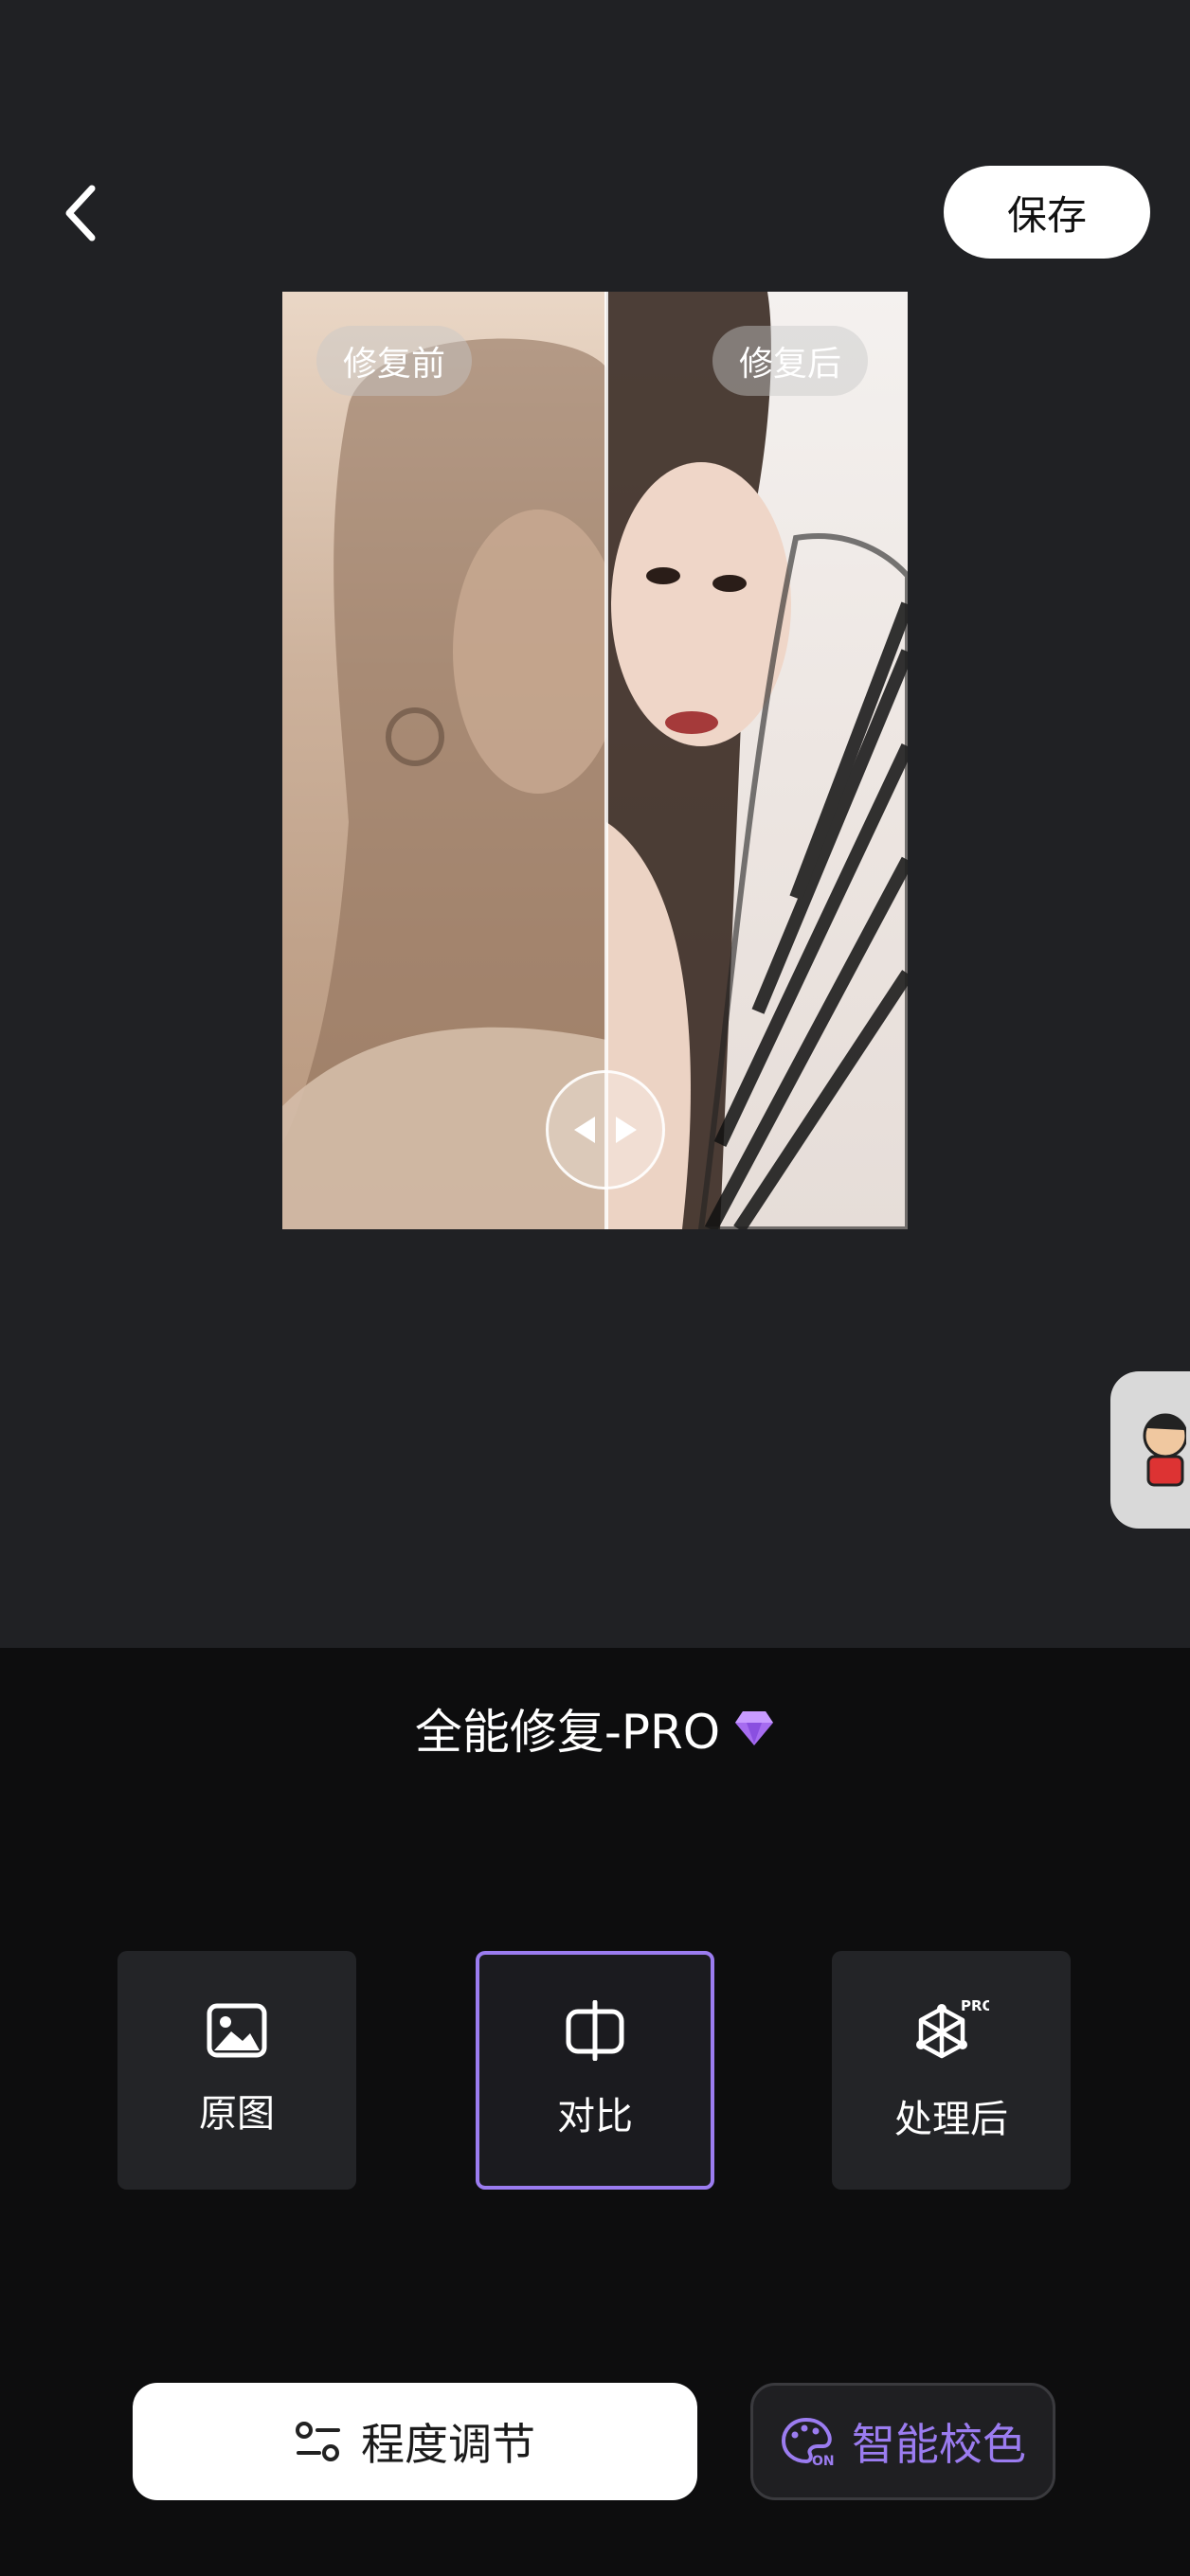 This screenshot has height=2576, width=1190. I want to click on after-portrait, so click(757, 760).